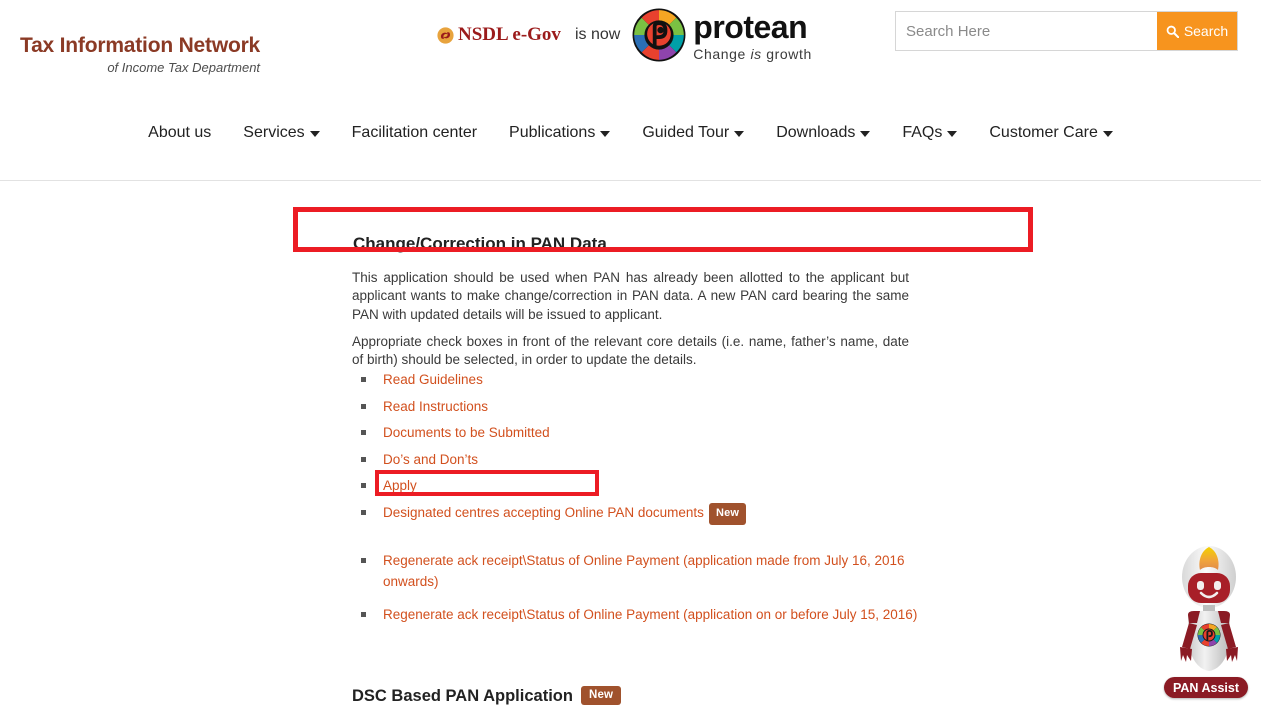 The height and width of the screenshot is (705, 1261). What do you see at coordinates (1206, 687) in the screenshot?
I see `pan-assist-label: PAN Assist` at bounding box center [1206, 687].